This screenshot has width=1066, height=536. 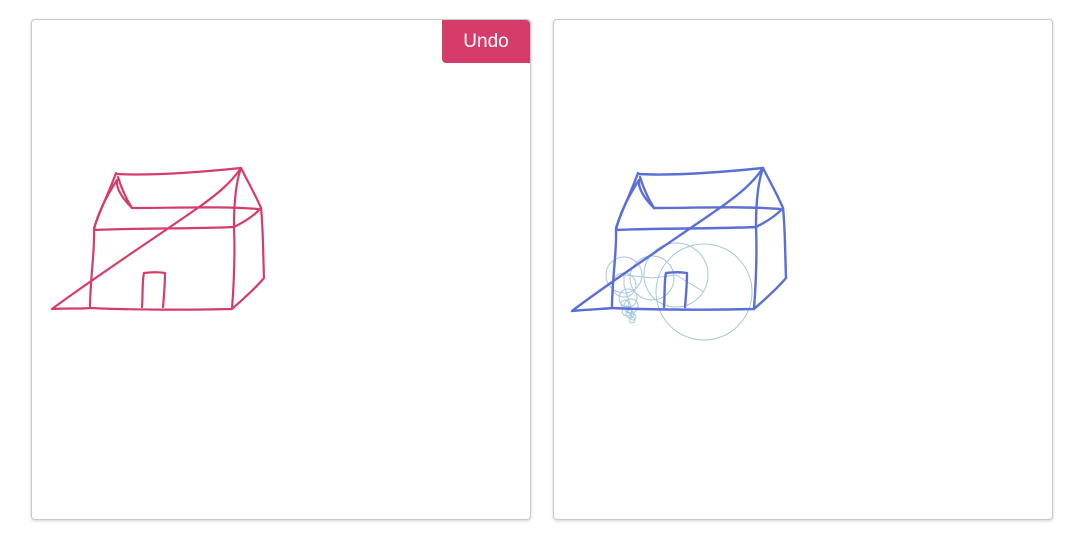 I want to click on reconstructed-house, so click(x=679, y=239).